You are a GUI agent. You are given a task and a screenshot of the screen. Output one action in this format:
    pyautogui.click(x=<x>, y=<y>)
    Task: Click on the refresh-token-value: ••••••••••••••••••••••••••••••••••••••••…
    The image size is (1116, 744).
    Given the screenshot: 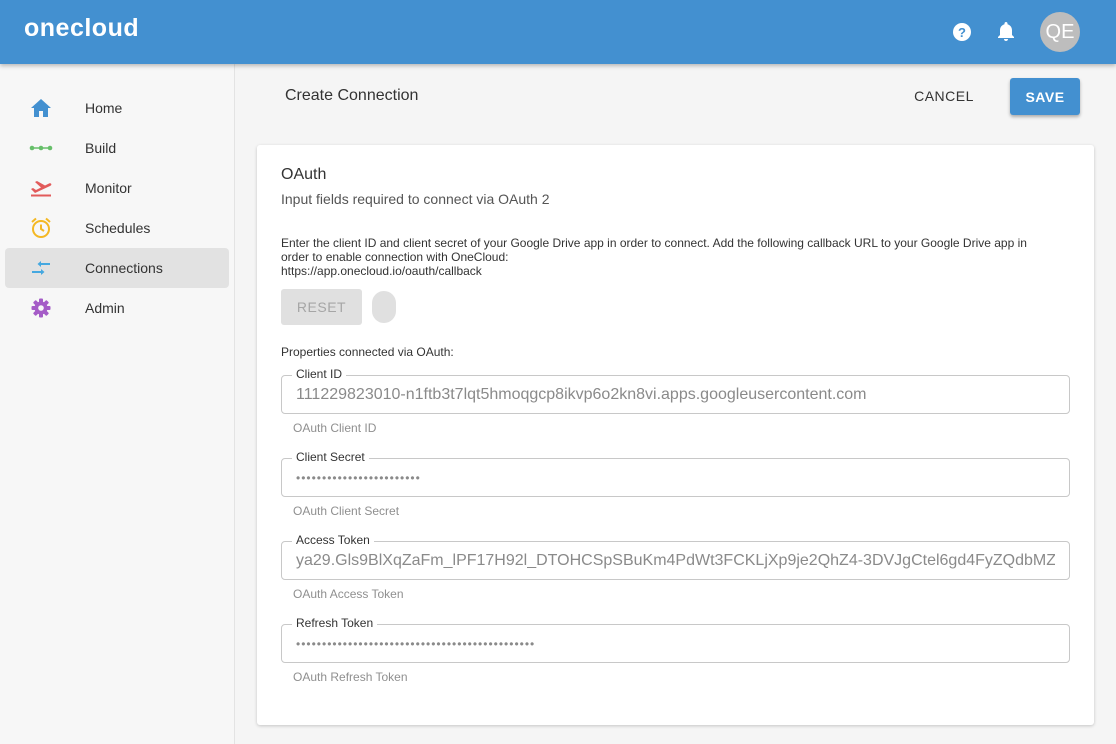 What is the action you would take?
    pyautogui.click(x=675, y=644)
    